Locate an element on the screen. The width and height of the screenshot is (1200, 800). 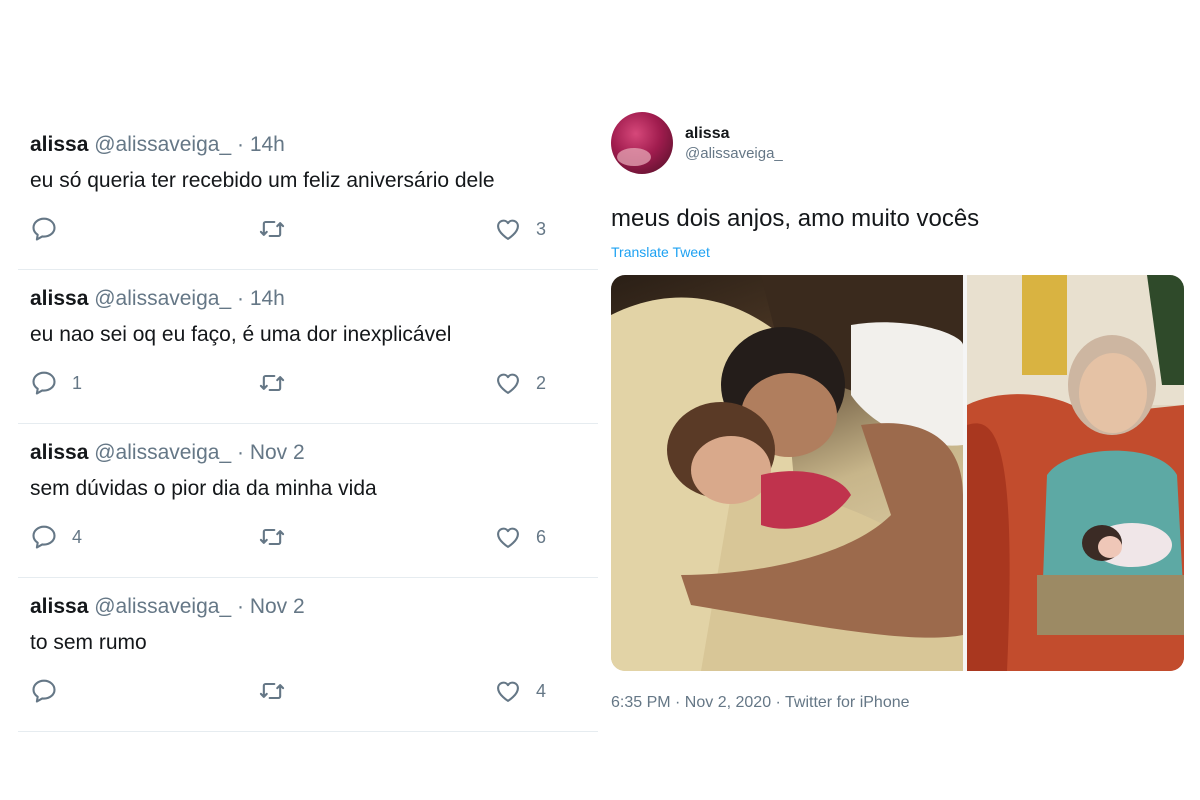
reply-button: 4 is located at coordinates (56, 537).